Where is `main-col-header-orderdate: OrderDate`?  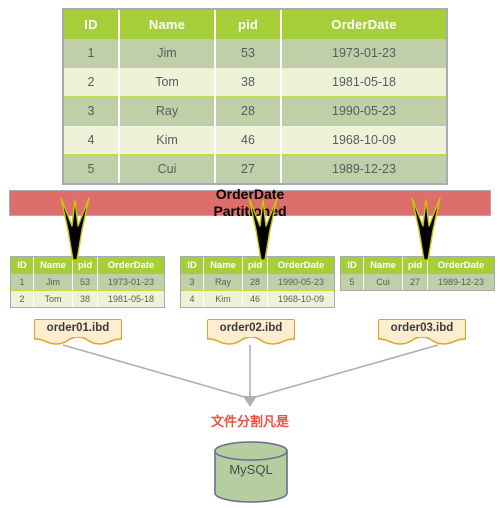
main-col-header-orderdate: OrderDate is located at coordinates (363, 24).